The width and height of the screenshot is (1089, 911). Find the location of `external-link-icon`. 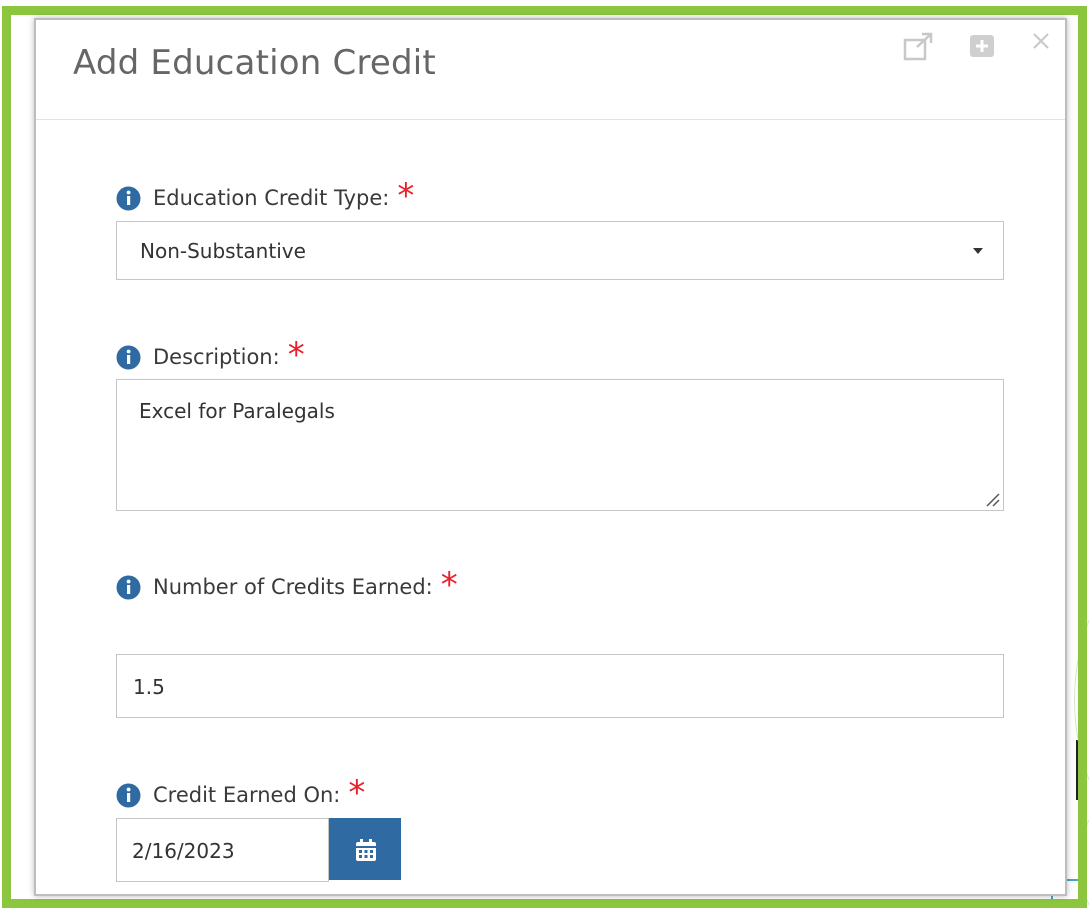

external-link-icon is located at coordinates (919, 47).